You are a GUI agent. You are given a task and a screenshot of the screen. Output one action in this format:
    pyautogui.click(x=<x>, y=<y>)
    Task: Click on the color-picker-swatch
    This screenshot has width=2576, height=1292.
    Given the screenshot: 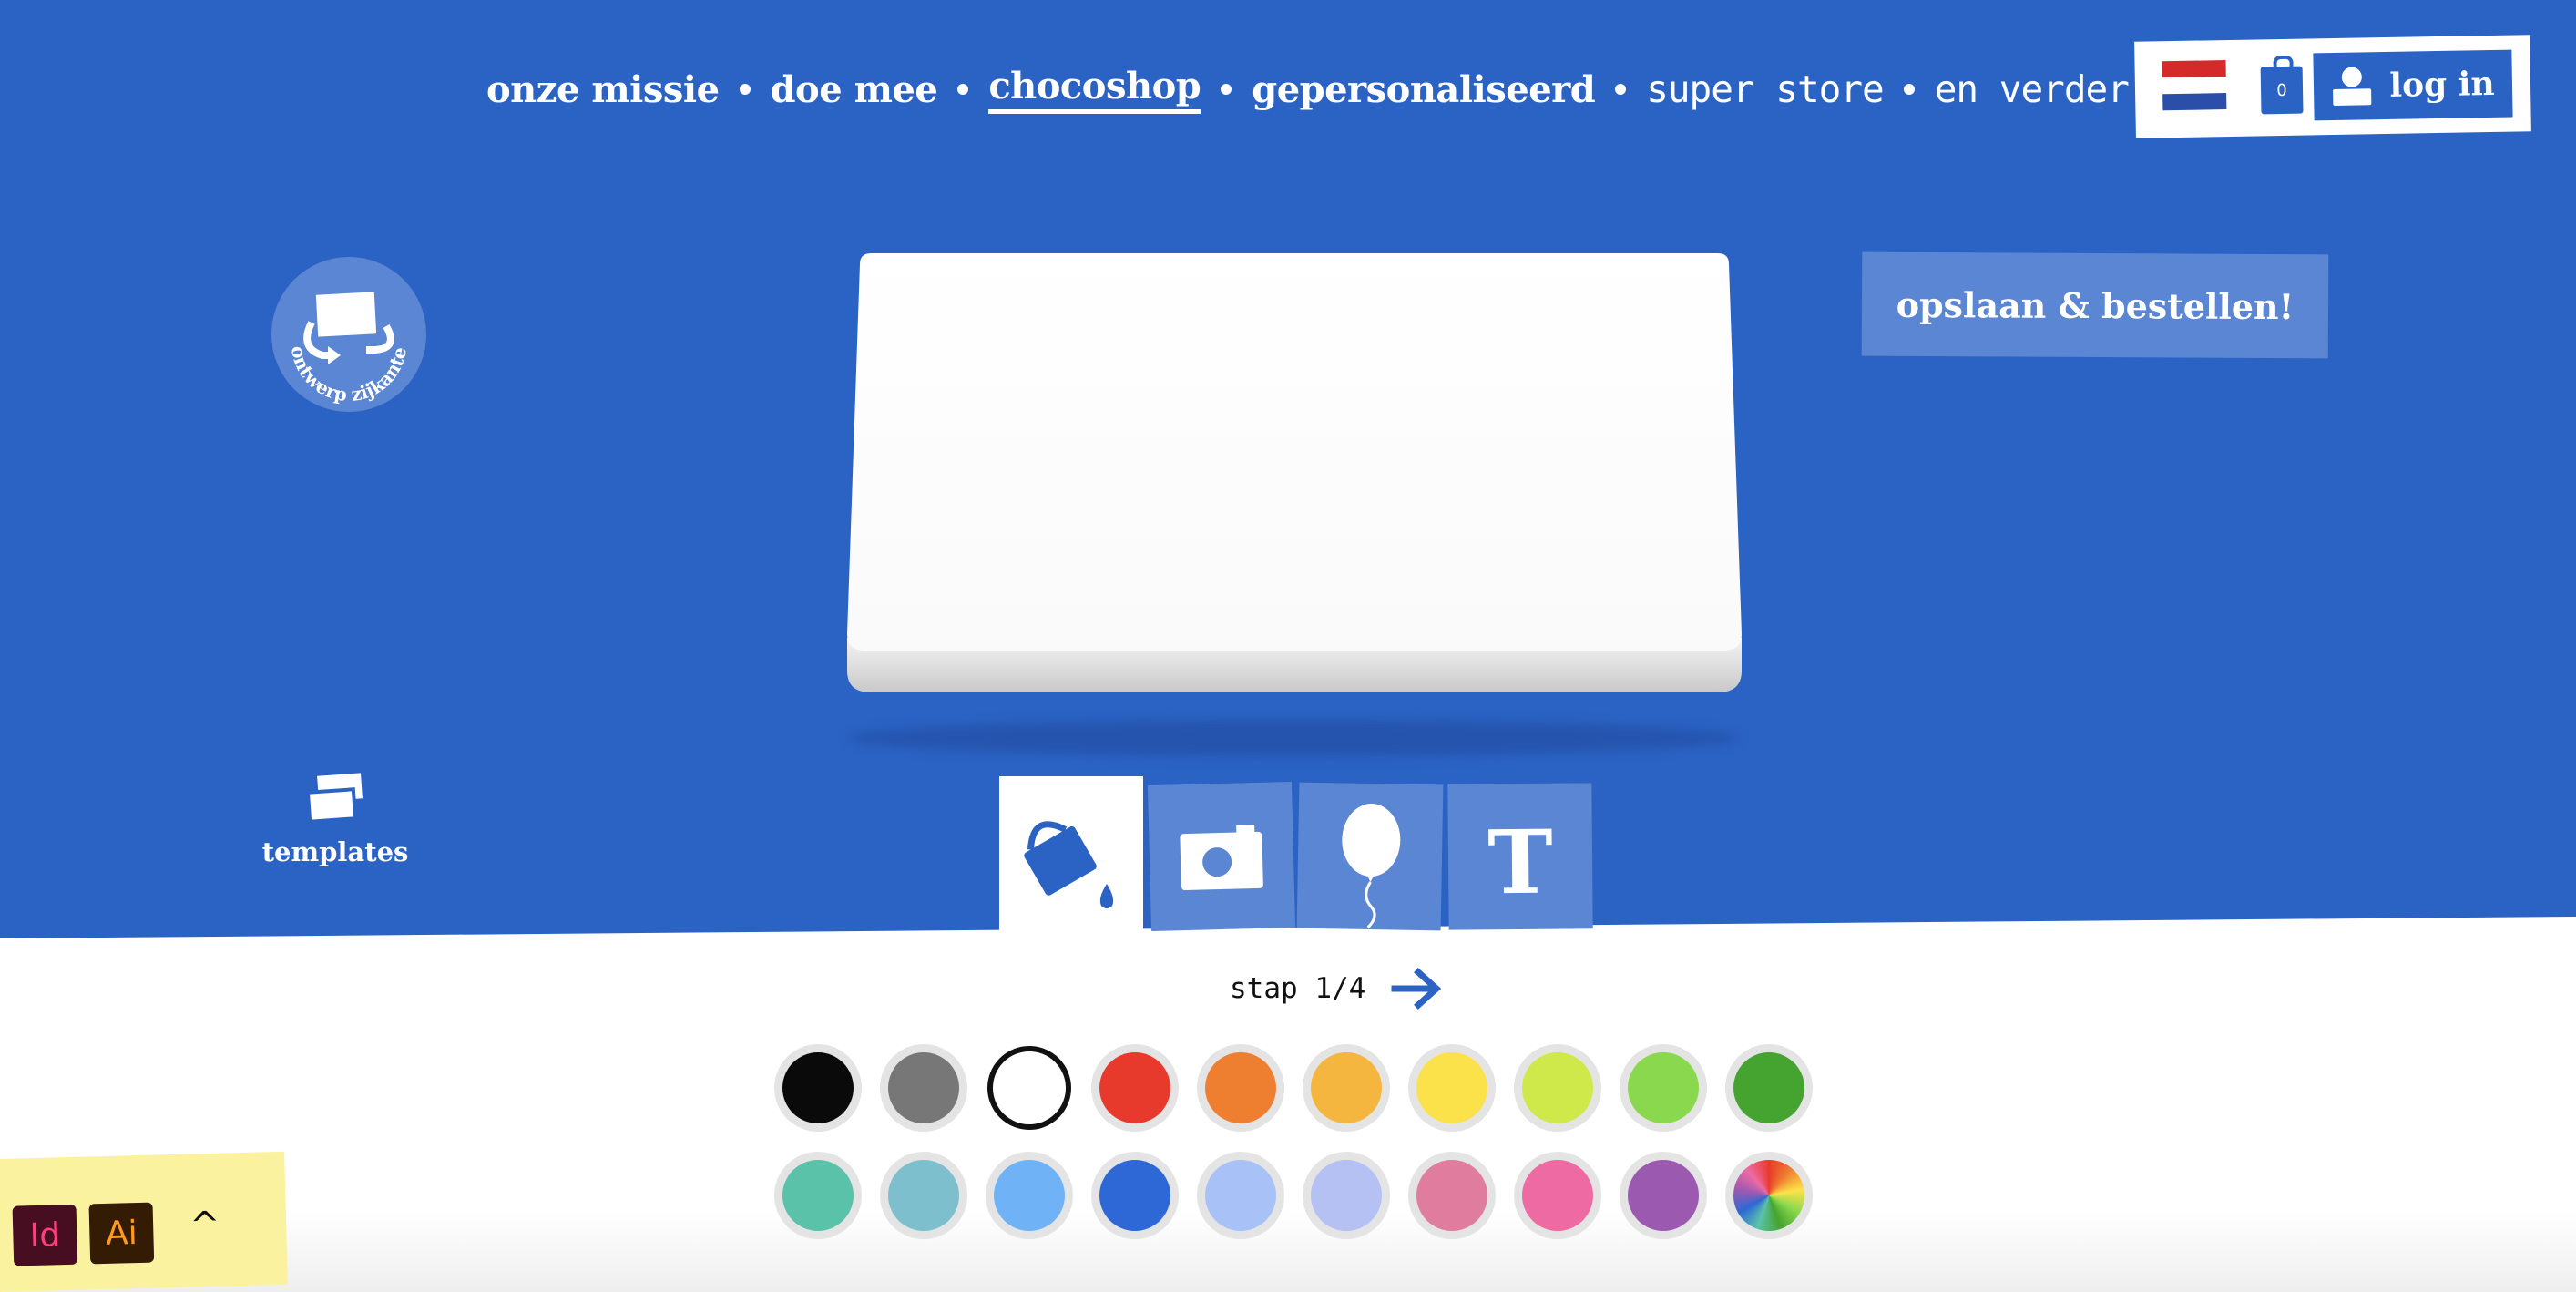 What is the action you would take?
    pyautogui.click(x=1769, y=1196)
    